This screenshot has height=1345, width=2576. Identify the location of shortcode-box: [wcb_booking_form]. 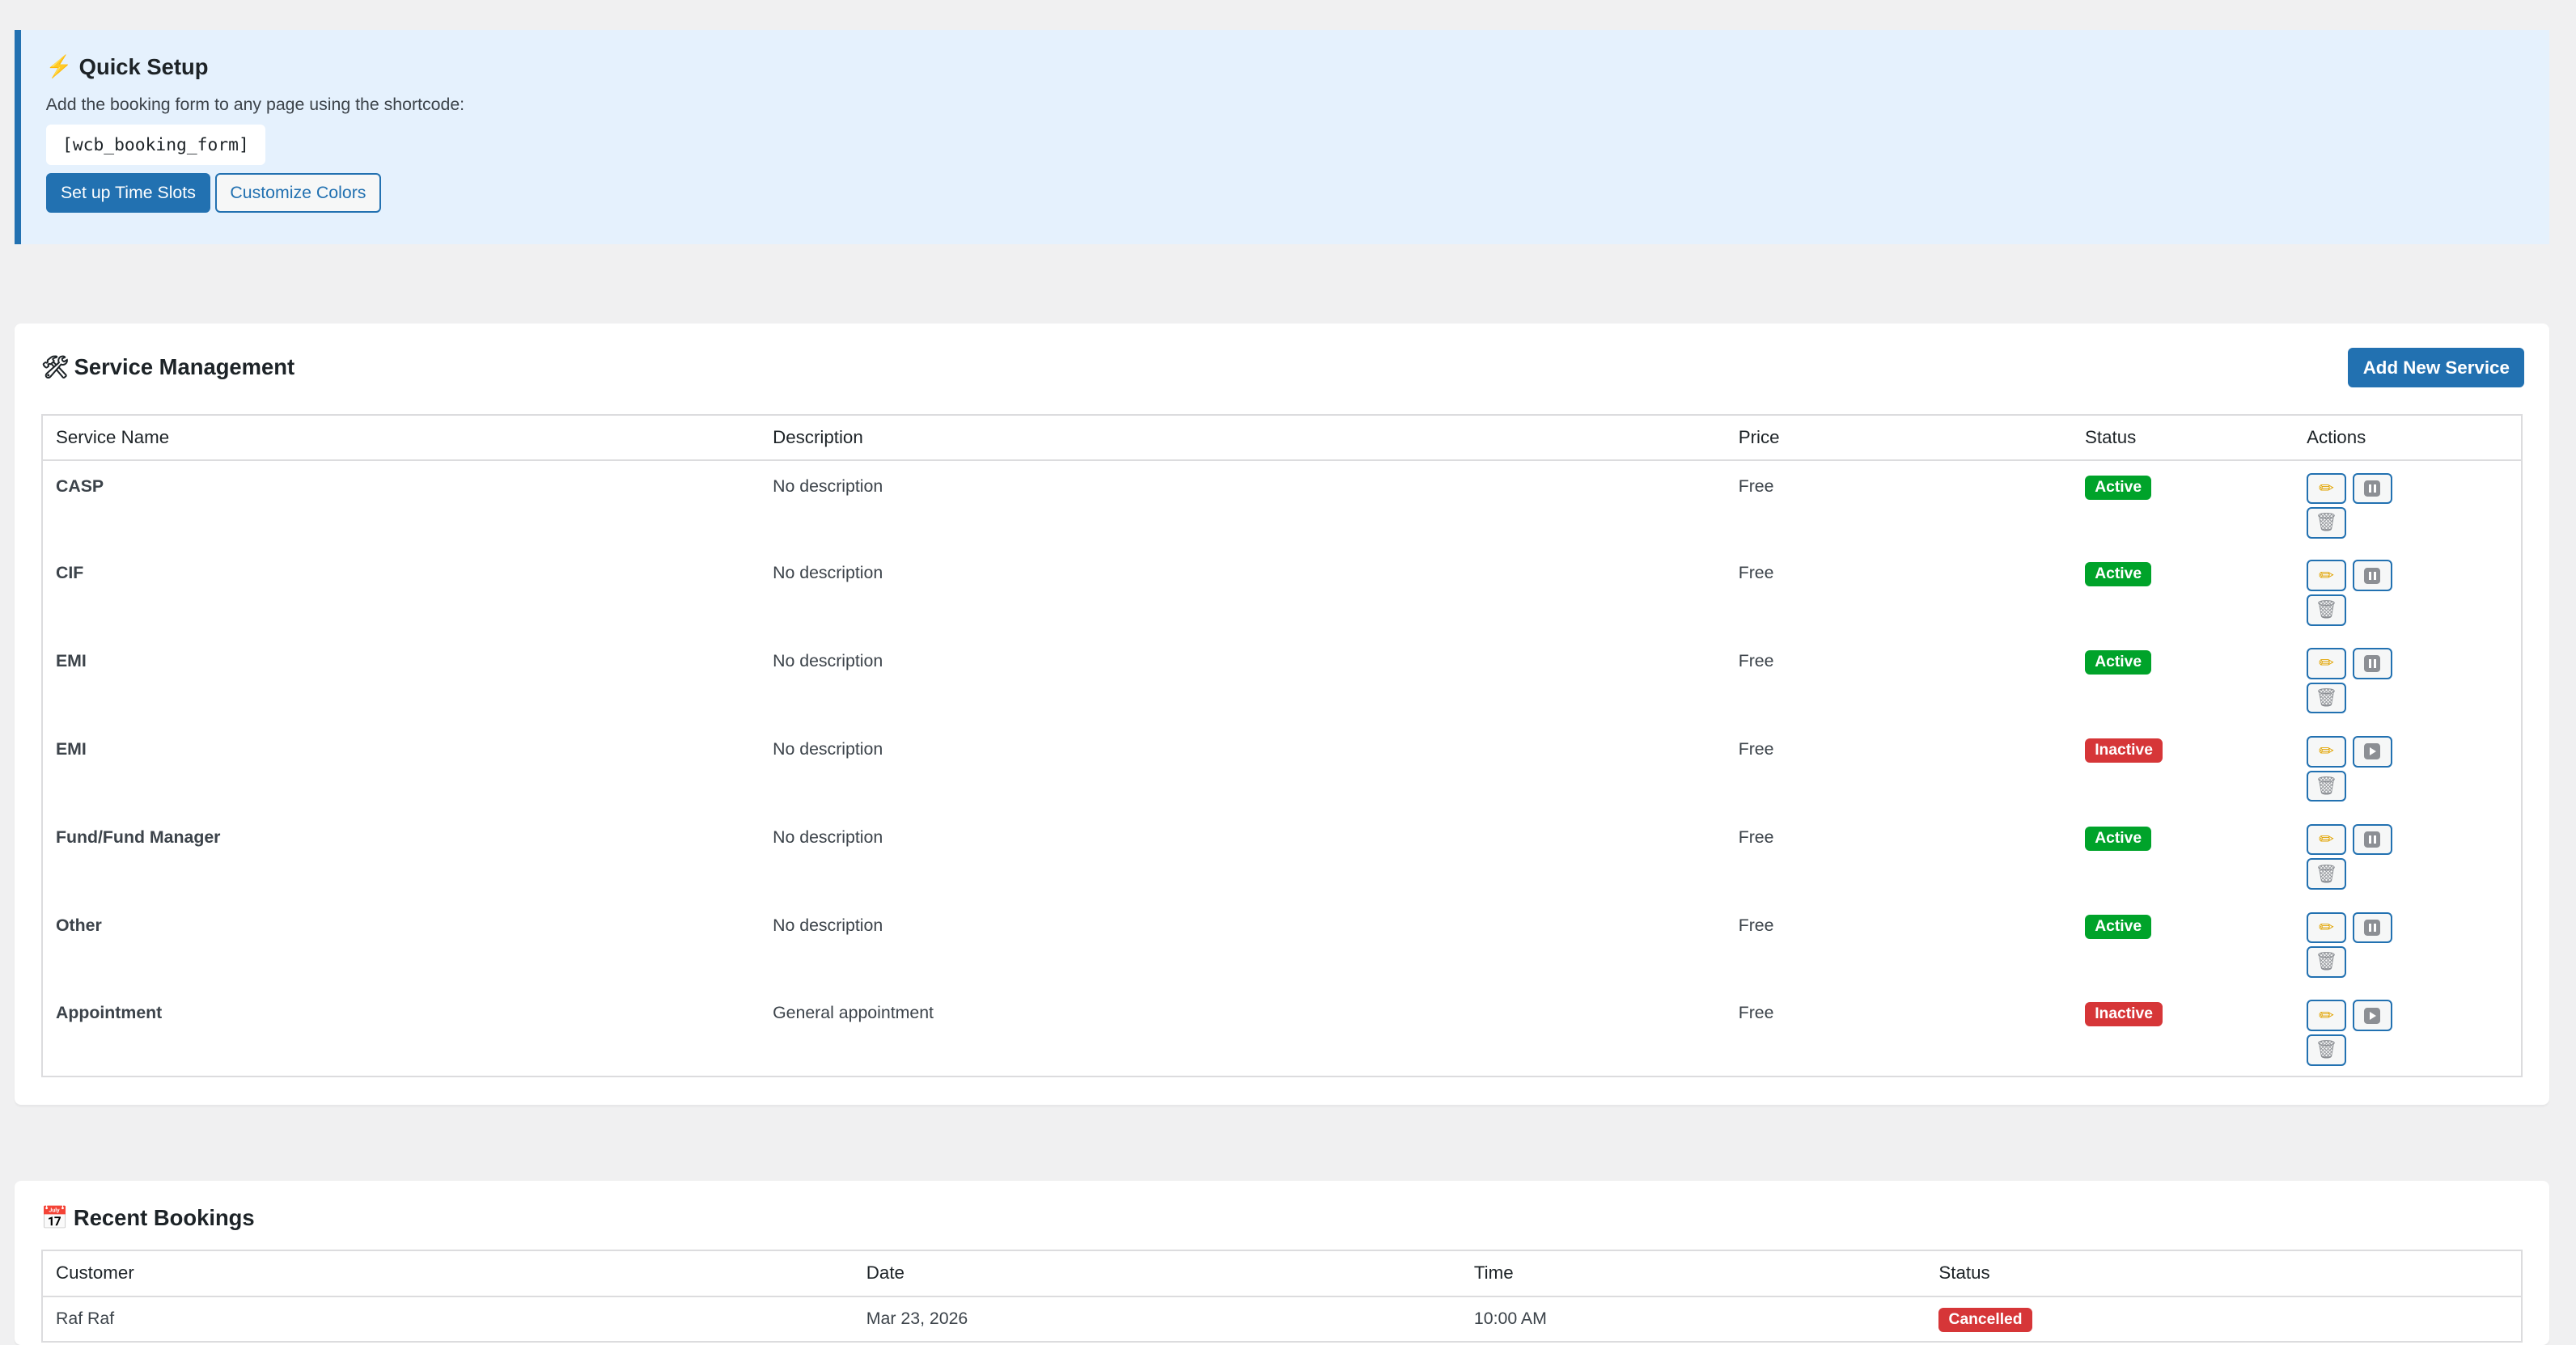
(155, 145).